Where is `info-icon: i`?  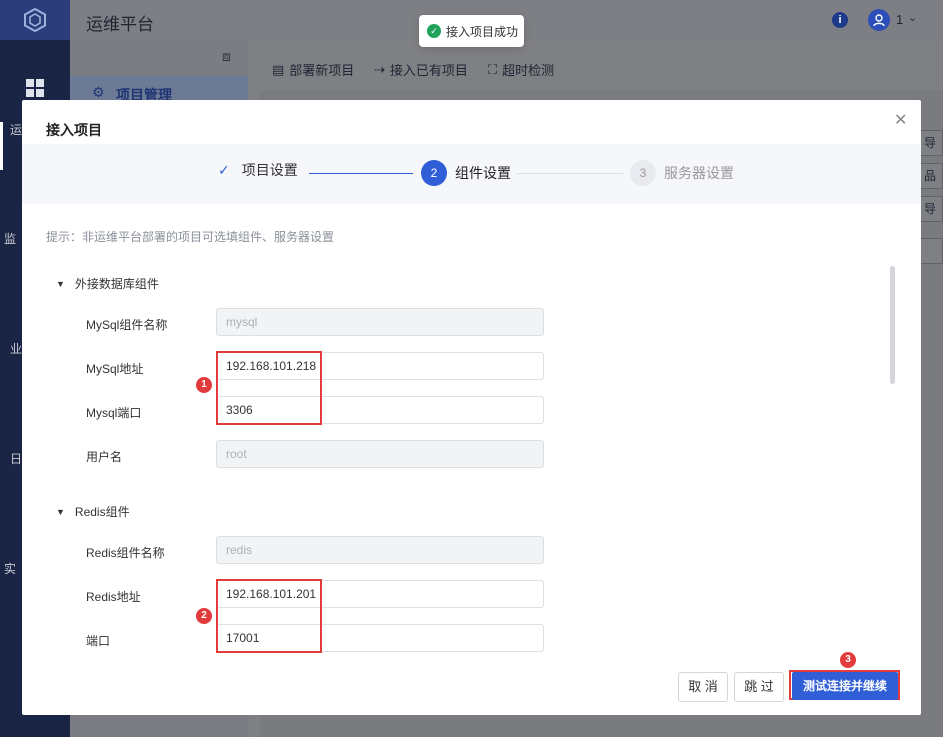
info-icon: i is located at coordinates (840, 20).